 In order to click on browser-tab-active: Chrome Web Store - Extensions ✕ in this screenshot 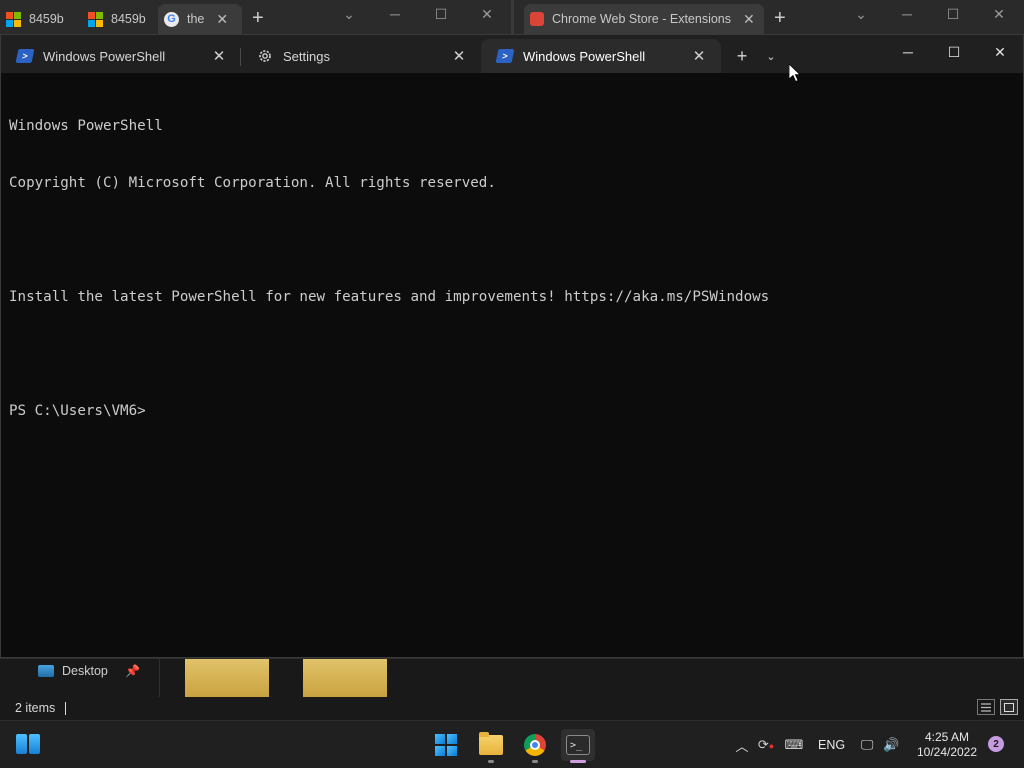, I will do `click(644, 19)`.